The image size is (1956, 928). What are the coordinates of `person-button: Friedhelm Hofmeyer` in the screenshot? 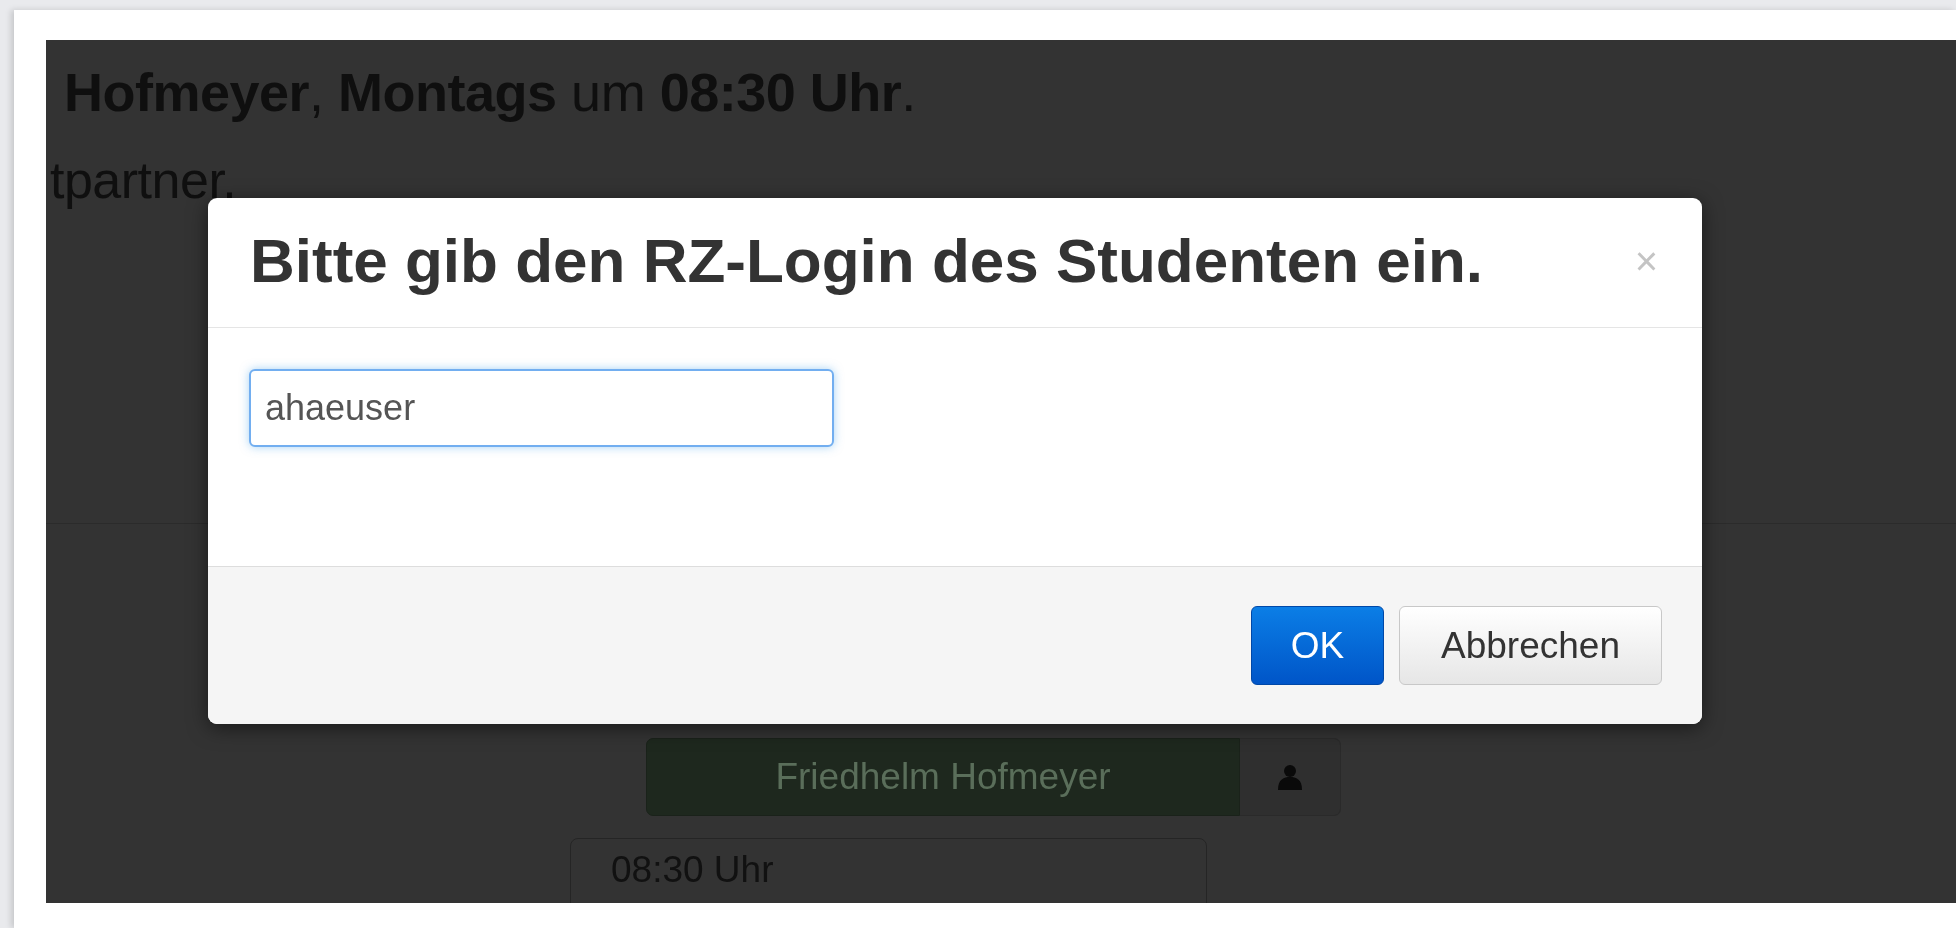 It's located at (943, 777).